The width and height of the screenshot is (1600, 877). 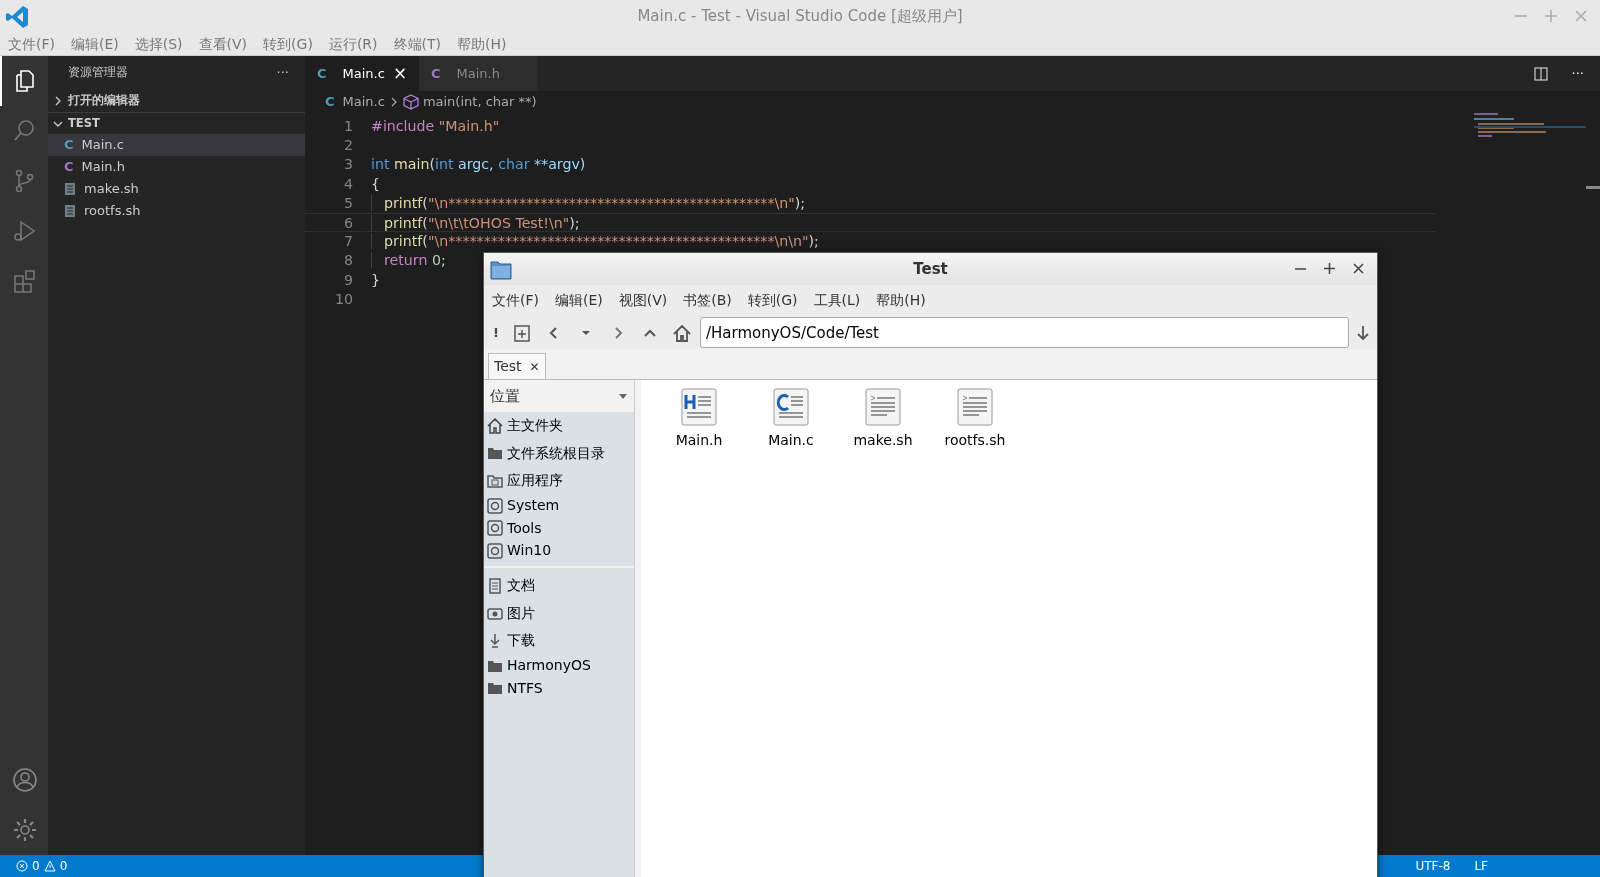 I want to click on sidebar-title: 资源管理器, so click(x=97, y=73).